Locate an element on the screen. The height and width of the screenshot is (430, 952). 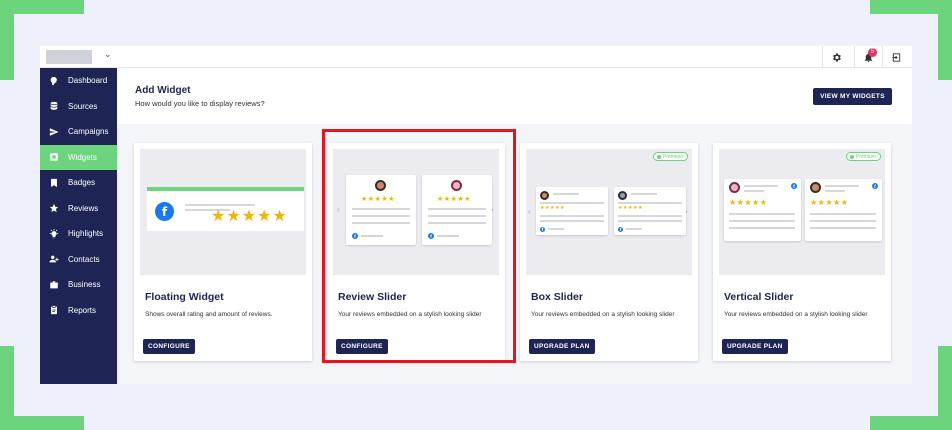
briefcase-icon is located at coordinates (53, 284).